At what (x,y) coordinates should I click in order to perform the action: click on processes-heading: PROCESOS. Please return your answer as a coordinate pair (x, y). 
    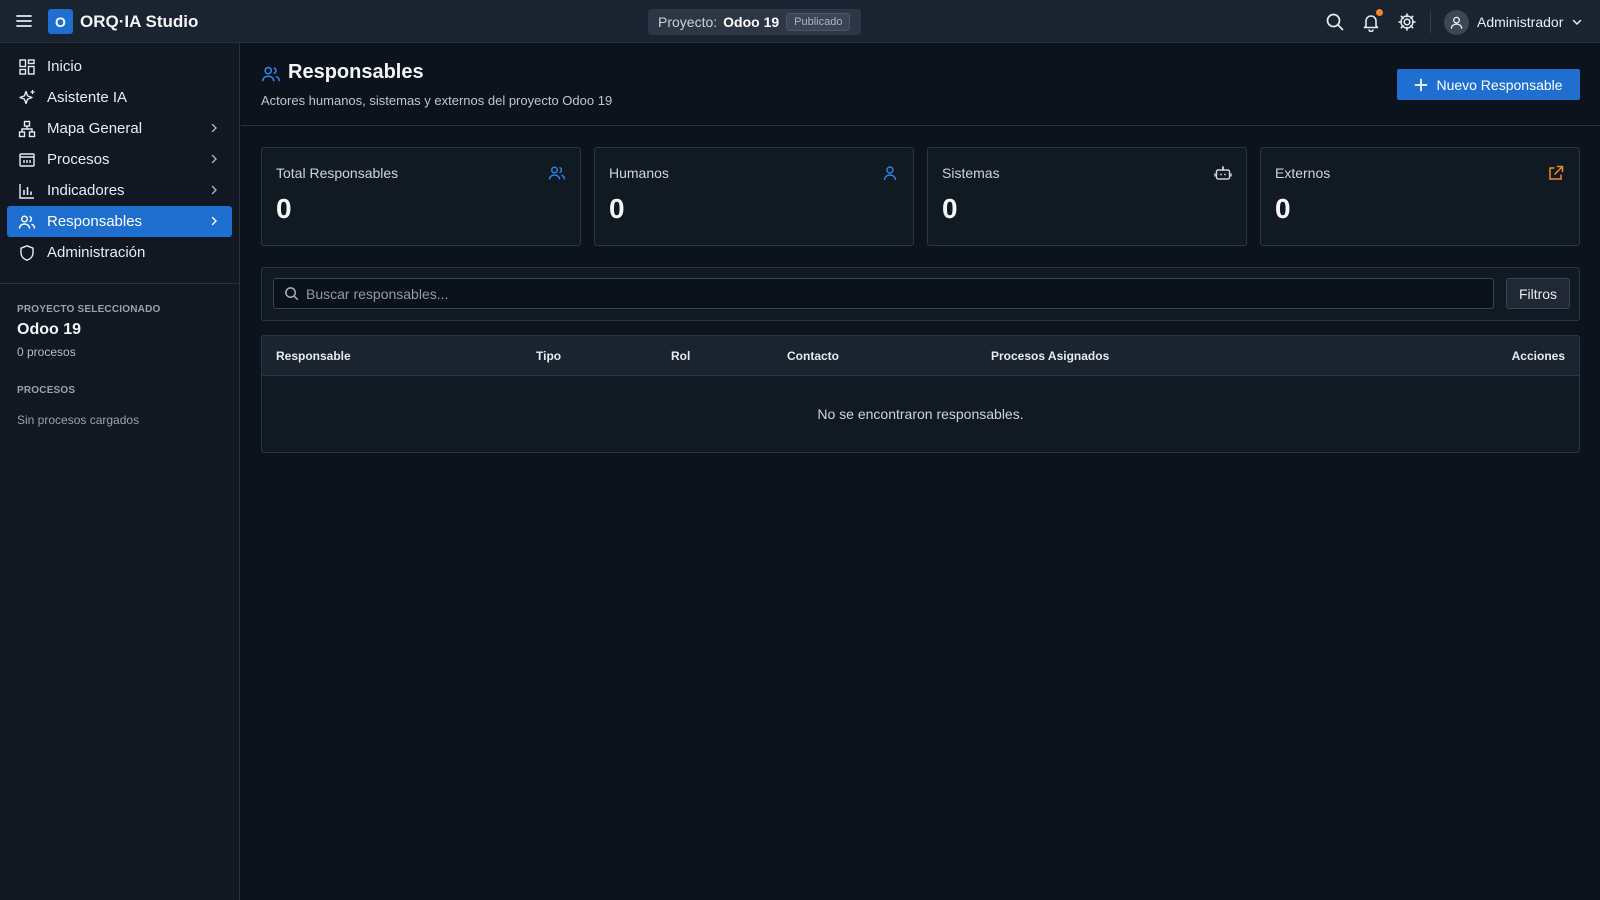
    Looking at the image, I should click on (46, 390).